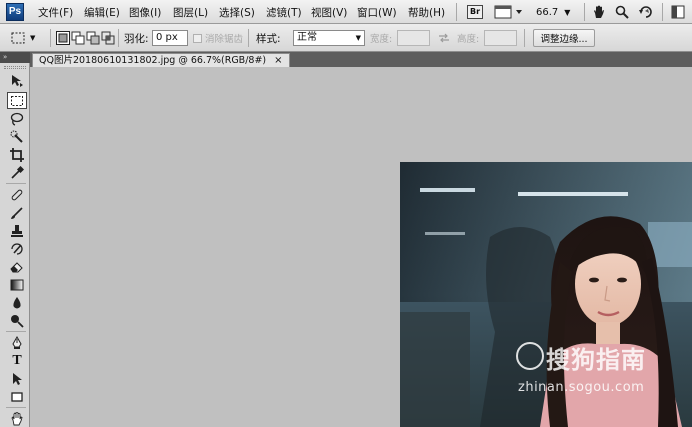 Image resolution: width=692 pixels, height=427 pixels. Describe the element at coordinates (284, 12) in the screenshot. I see `menu-filter: 滤镜(T)` at that location.